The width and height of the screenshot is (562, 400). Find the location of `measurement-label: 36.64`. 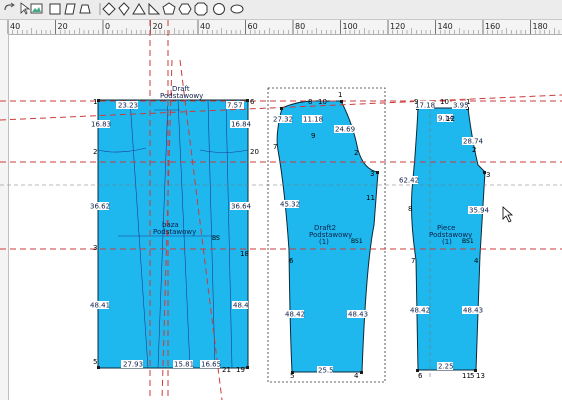

measurement-label: 36.64 is located at coordinates (241, 206).